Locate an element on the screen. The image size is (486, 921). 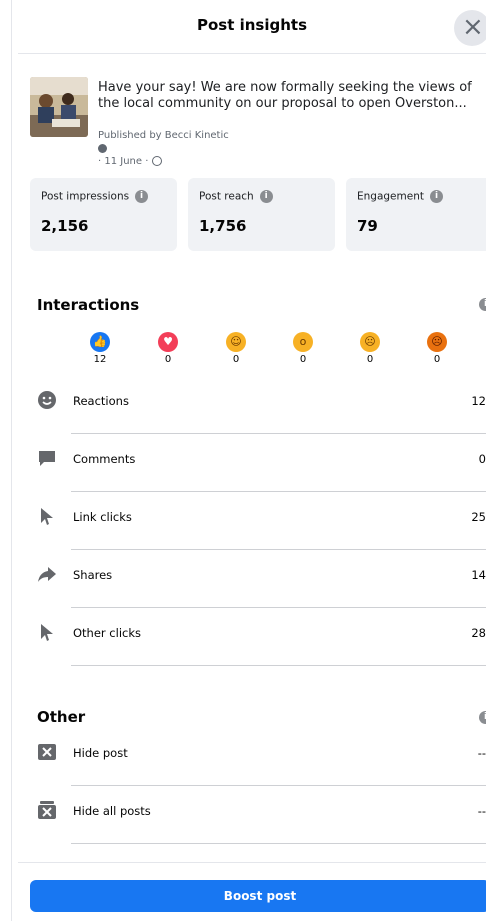
row-value: 28 is located at coordinates (478, 633).